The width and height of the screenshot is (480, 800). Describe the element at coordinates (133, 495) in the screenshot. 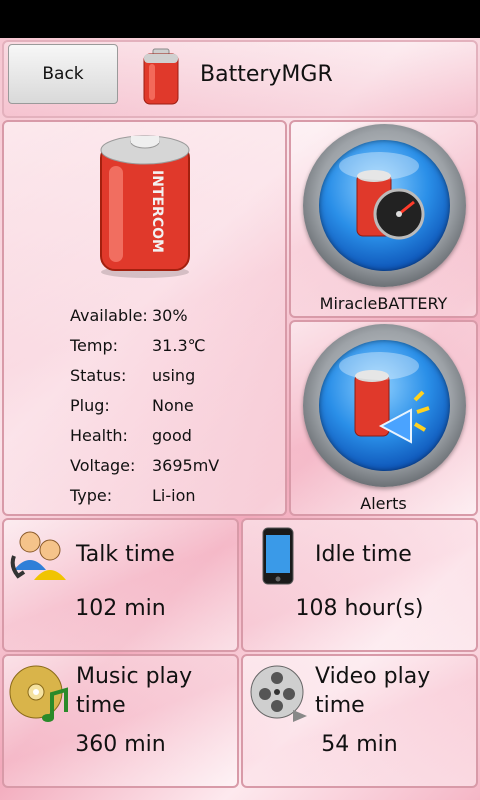

I see `info-row-type: Type: Li-ion` at that location.